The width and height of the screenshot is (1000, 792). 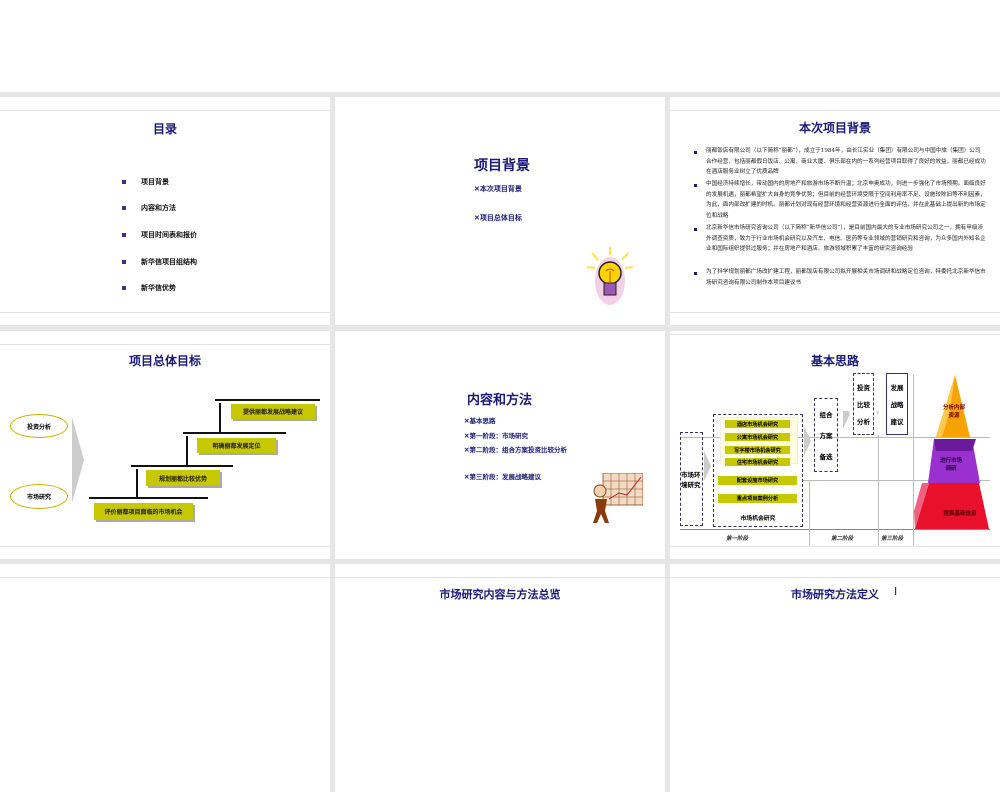 I want to click on toc-item: 项目背景, so click(x=155, y=181).